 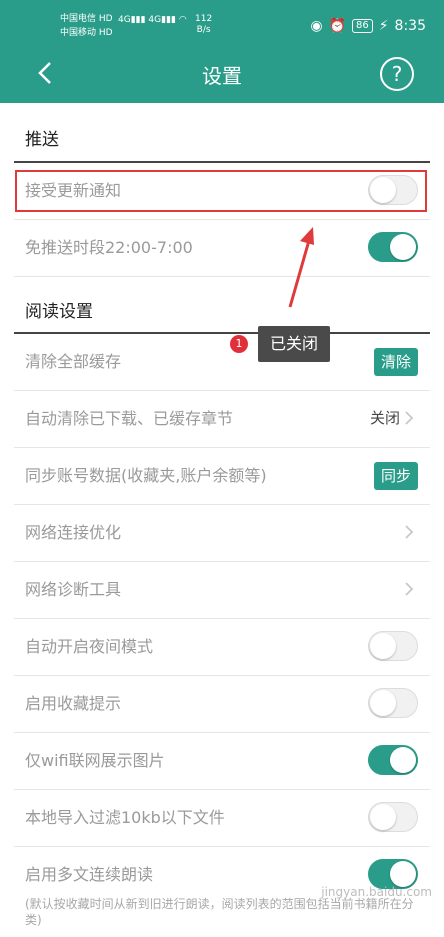 What do you see at coordinates (221, 191) in the screenshot?
I see `highlight-box` at bounding box center [221, 191].